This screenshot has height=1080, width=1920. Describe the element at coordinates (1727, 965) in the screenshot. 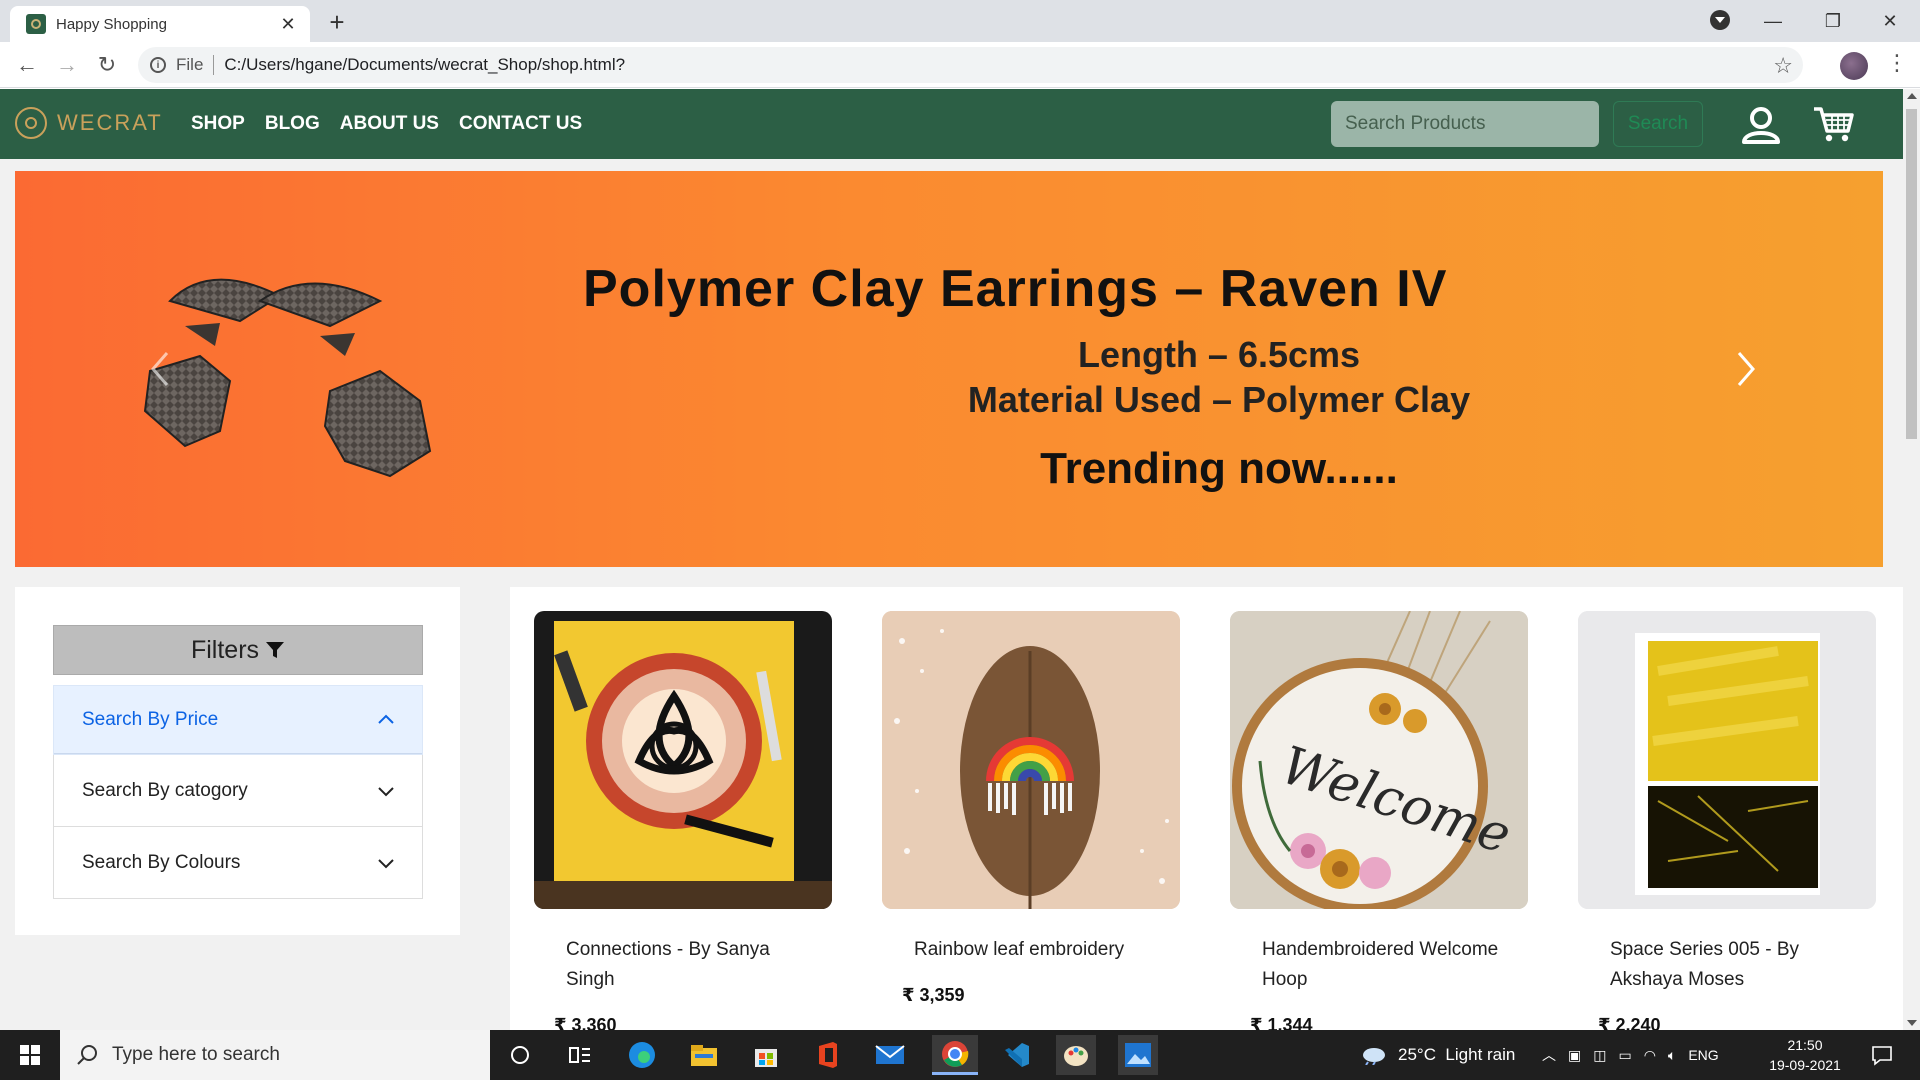

I see `product-name: Space Series 005 - By Akshaya Moses` at that location.